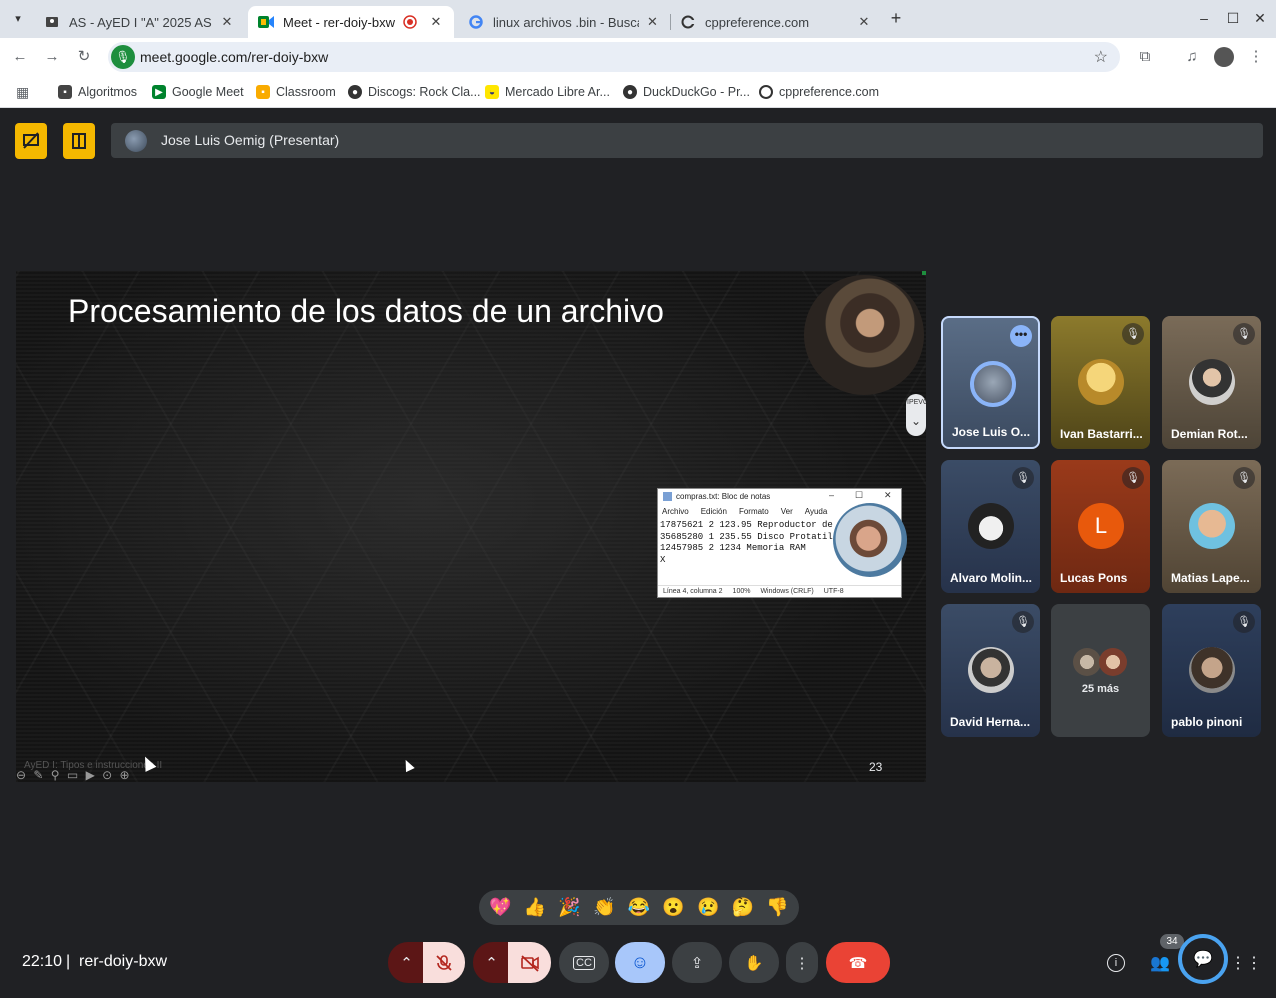  What do you see at coordinates (1224, 57) in the screenshot?
I see `profile-avatar` at bounding box center [1224, 57].